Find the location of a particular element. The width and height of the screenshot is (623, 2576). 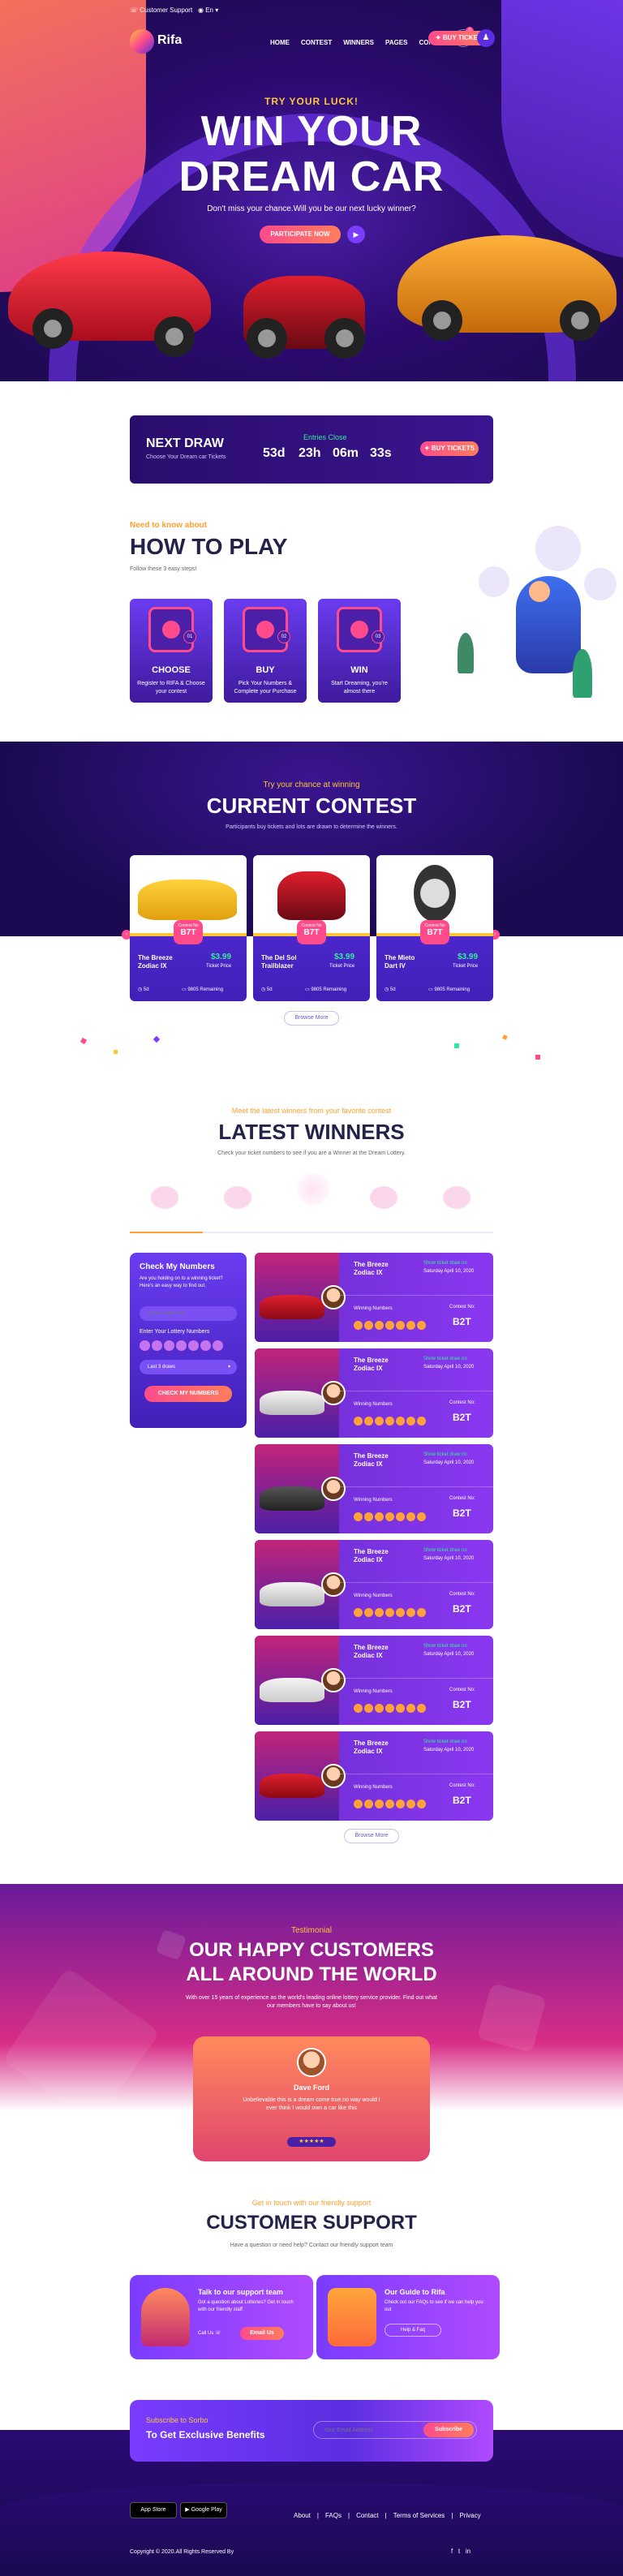

chevron-down-icon: ▾ is located at coordinates (228, 1367).